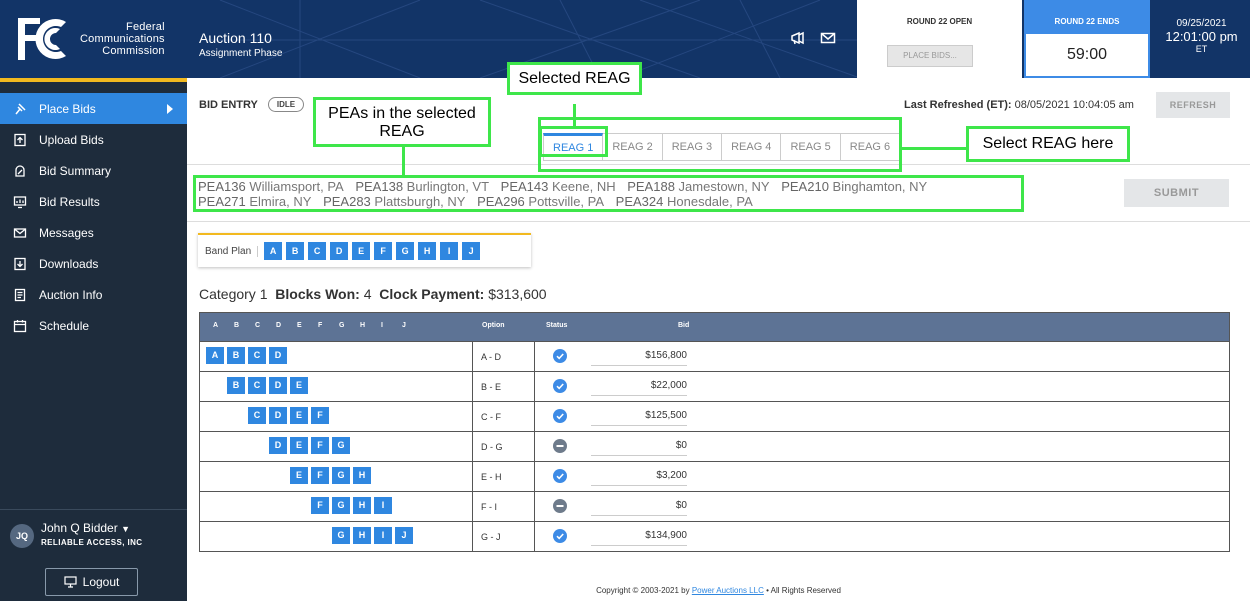  Describe the element at coordinates (295, 251) in the screenshot. I see `band-button-b: B` at that location.